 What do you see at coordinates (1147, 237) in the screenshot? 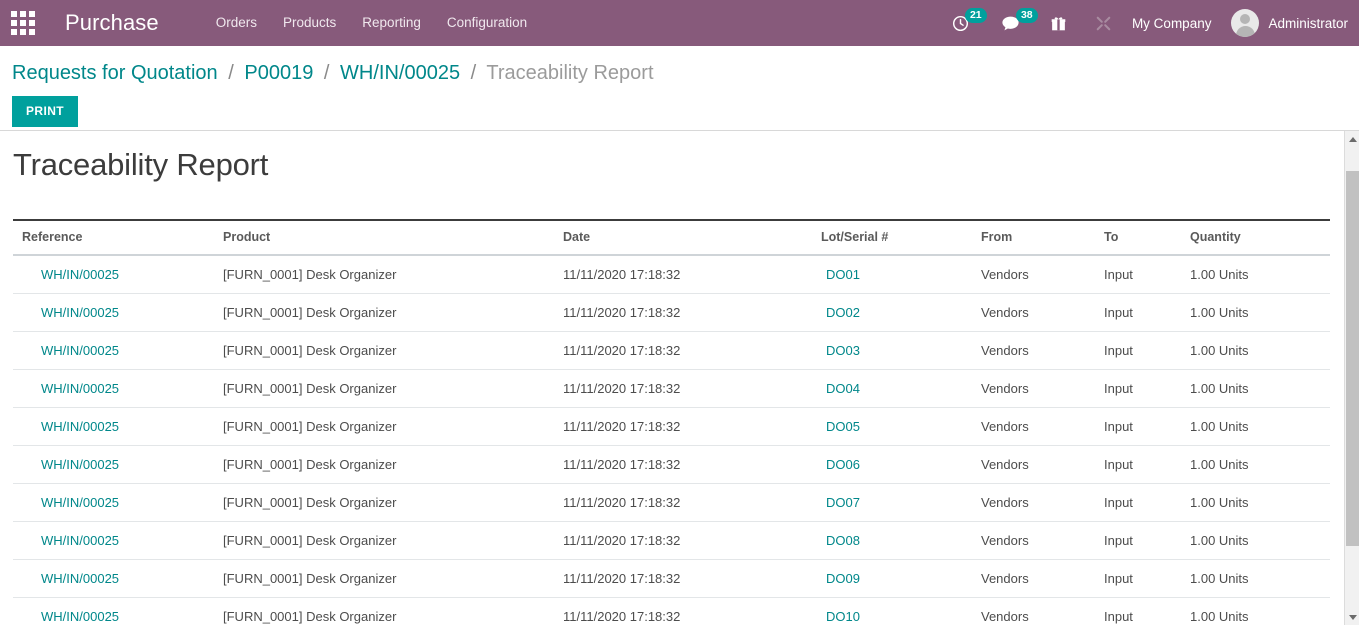
I see `column-header-to: To` at bounding box center [1147, 237].